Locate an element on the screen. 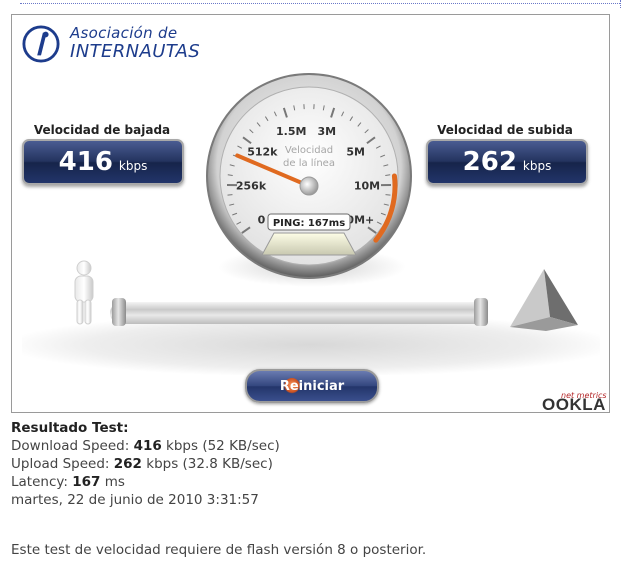  download-result-label: Download Speed: is located at coordinates (70, 446).